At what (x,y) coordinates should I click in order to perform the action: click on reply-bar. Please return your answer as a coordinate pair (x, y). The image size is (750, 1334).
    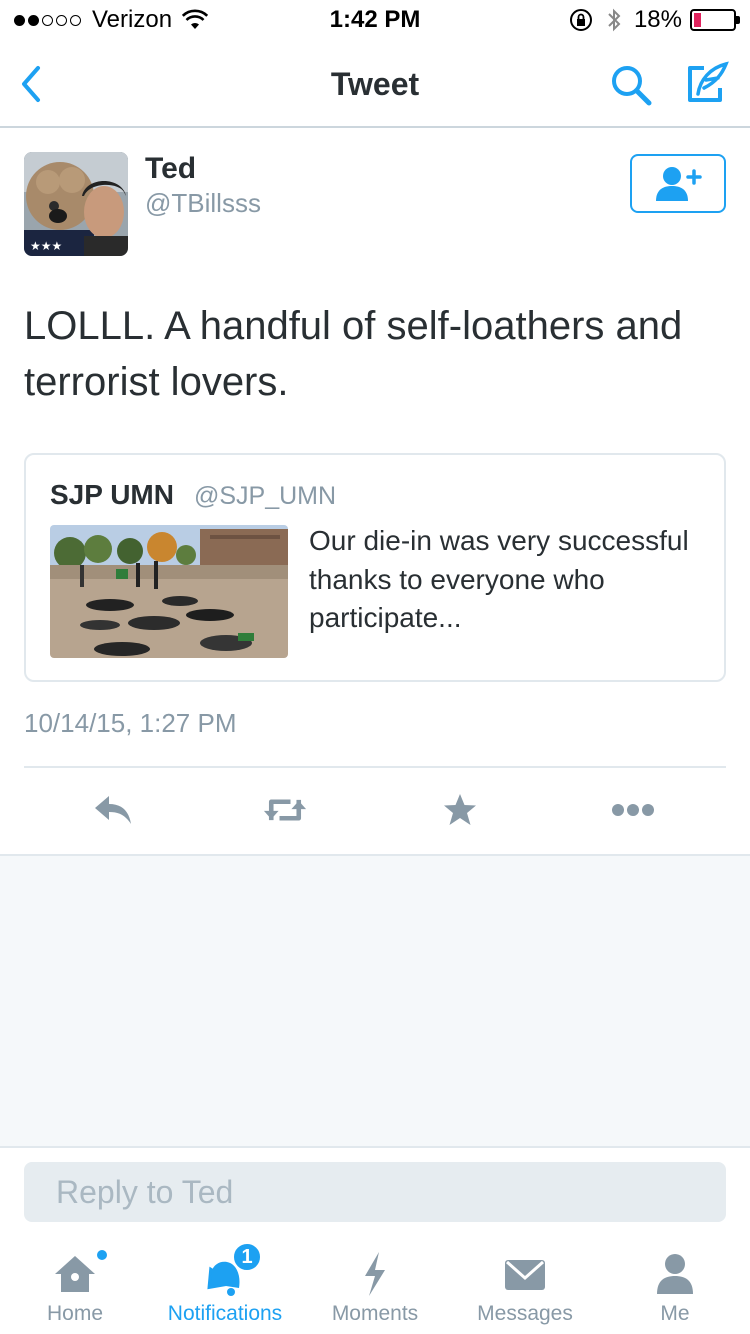
    Looking at the image, I should click on (375, 1192).